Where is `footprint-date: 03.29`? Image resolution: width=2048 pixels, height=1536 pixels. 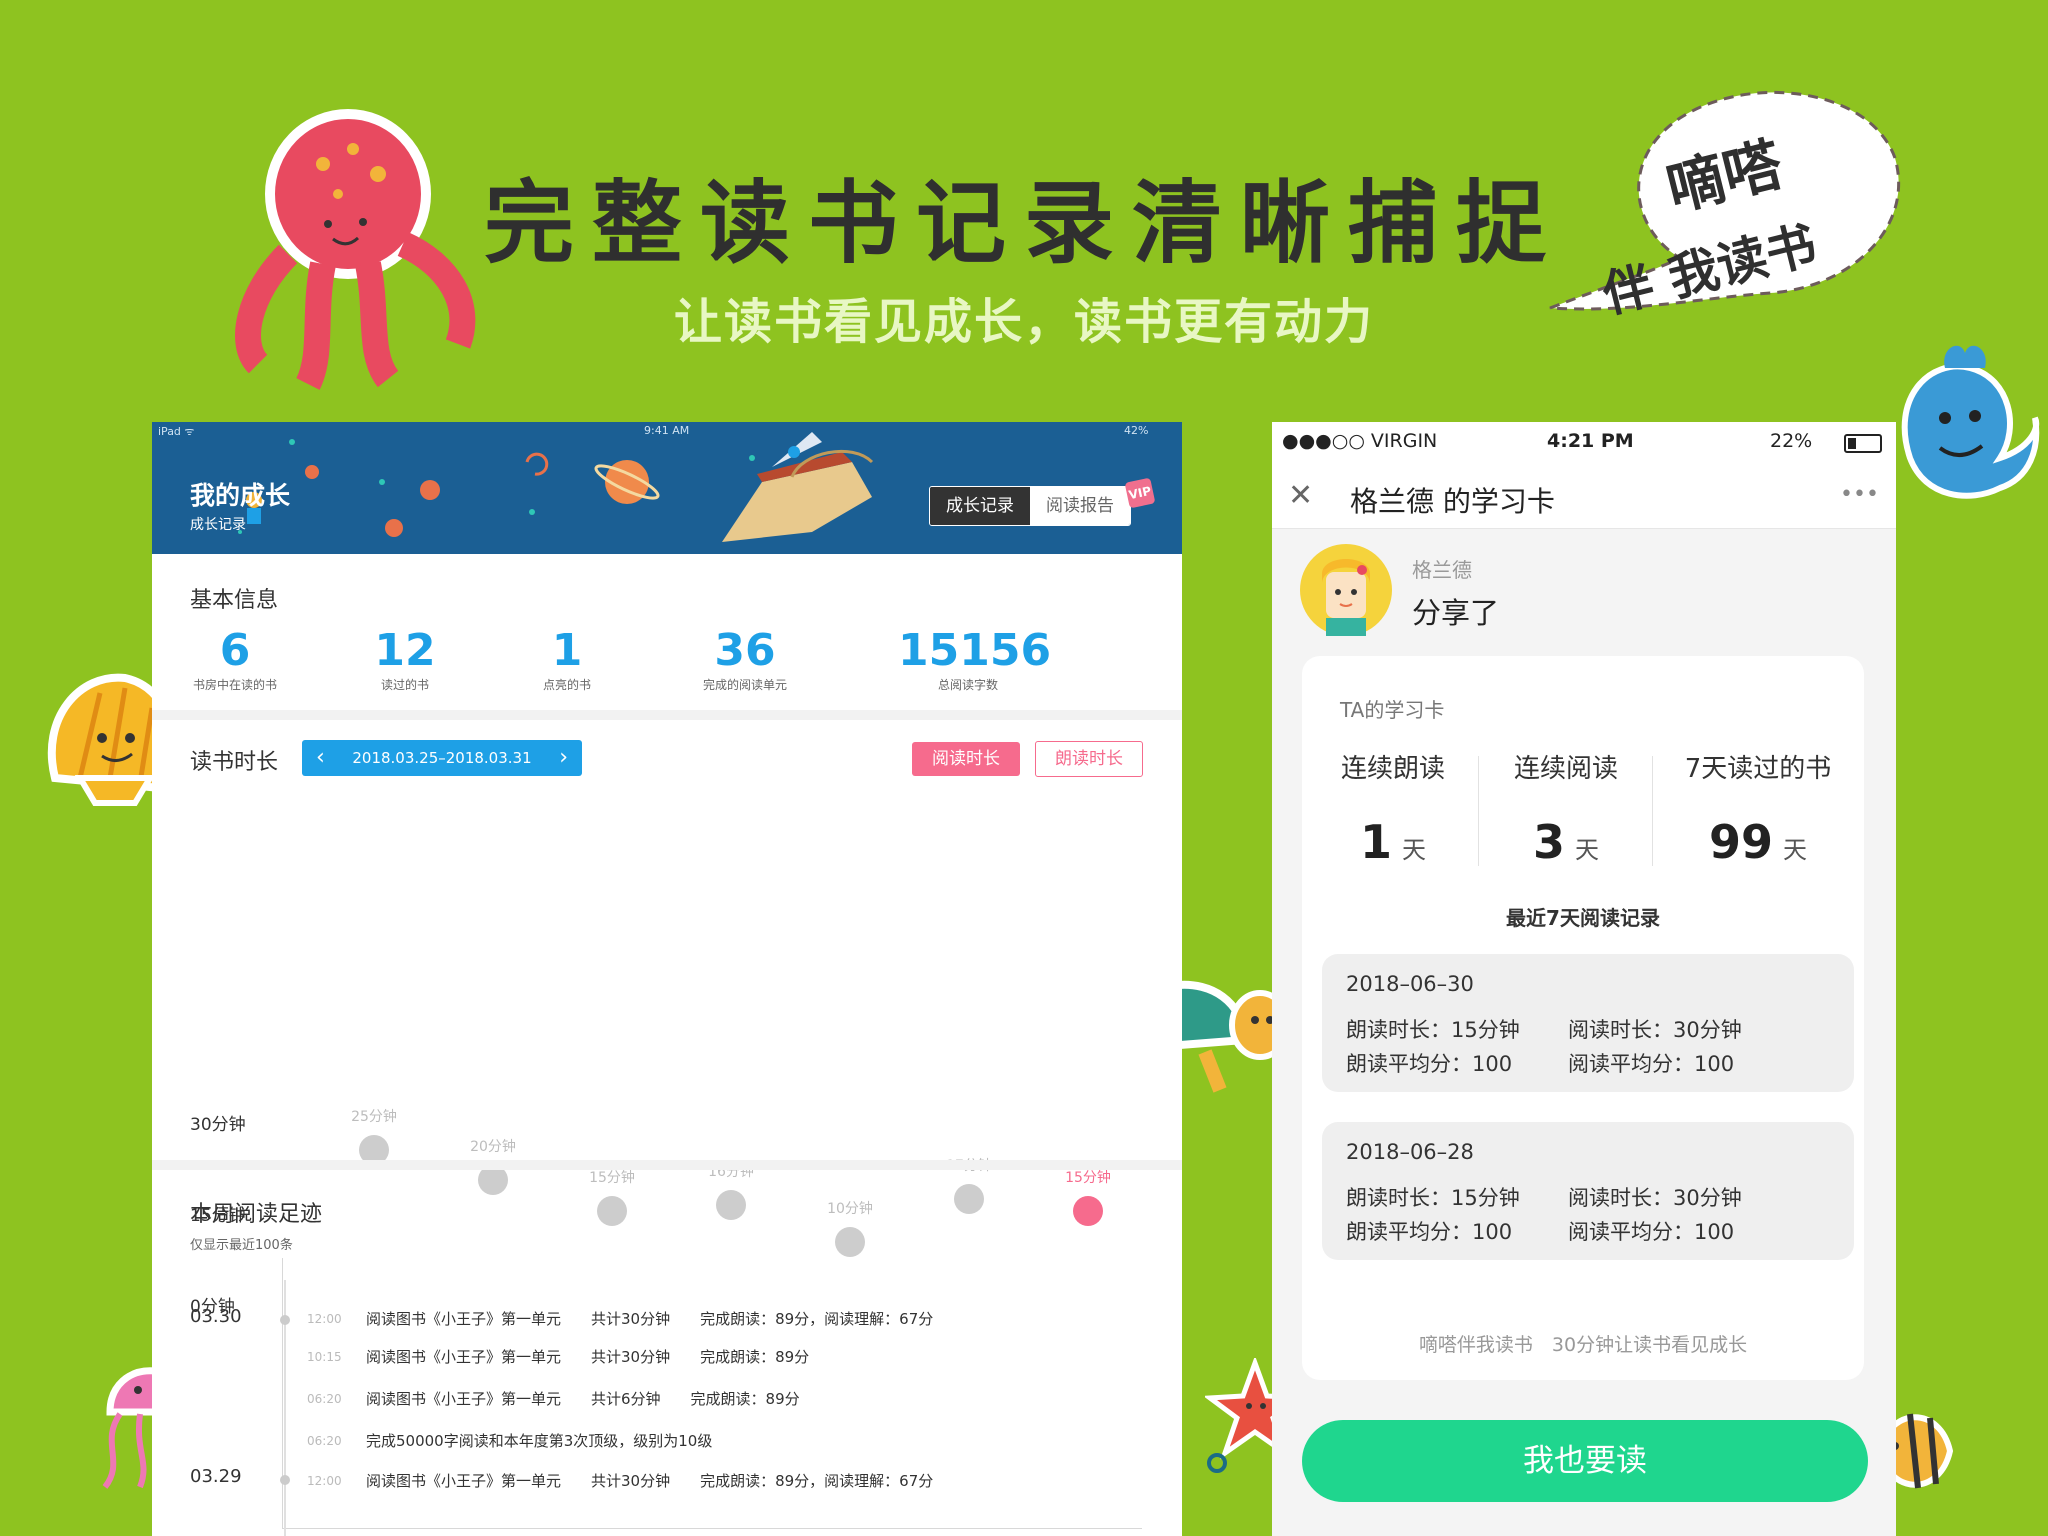 footprint-date: 03.29 is located at coordinates (216, 1476).